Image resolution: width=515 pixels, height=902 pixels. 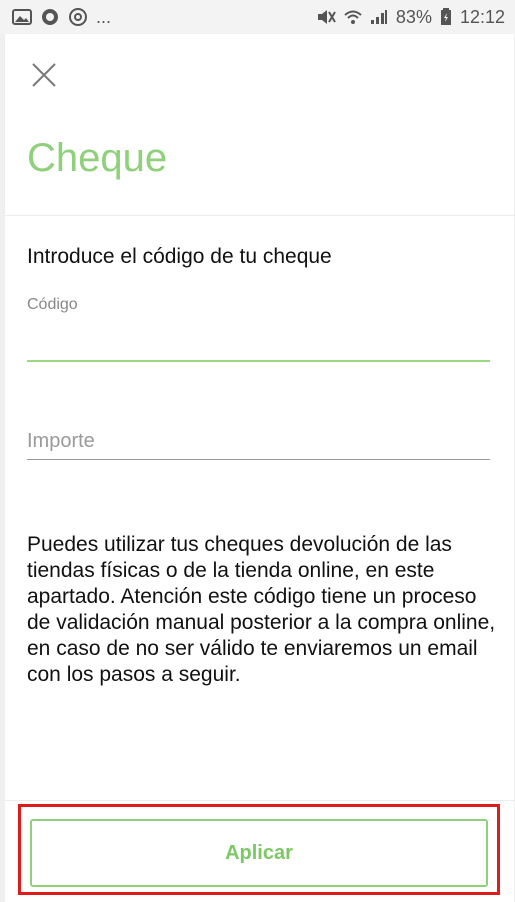 What do you see at coordinates (50, 17) in the screenshot?
I see `message-icon` at bounding box center [50, 17].